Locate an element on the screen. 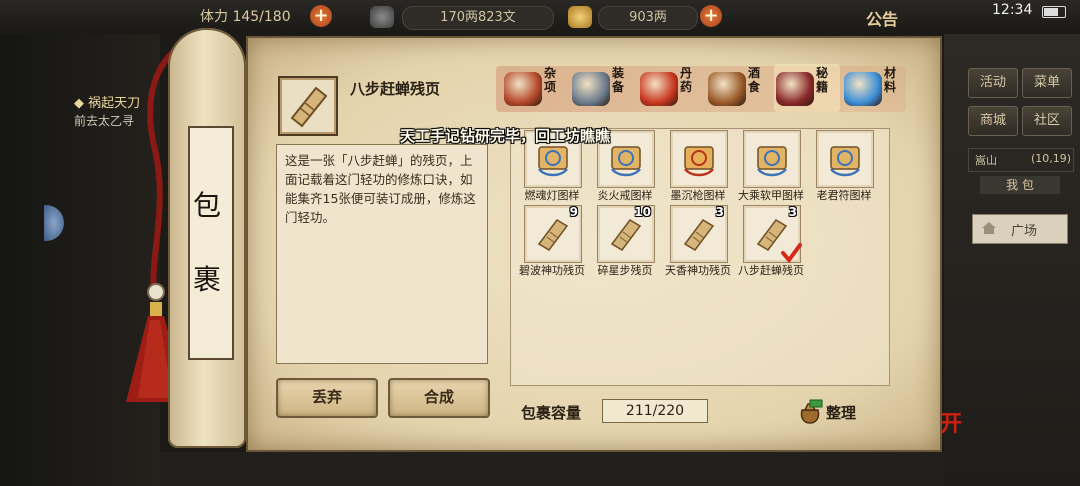  clock: 12:34 is located at coordinates (1012, 10).